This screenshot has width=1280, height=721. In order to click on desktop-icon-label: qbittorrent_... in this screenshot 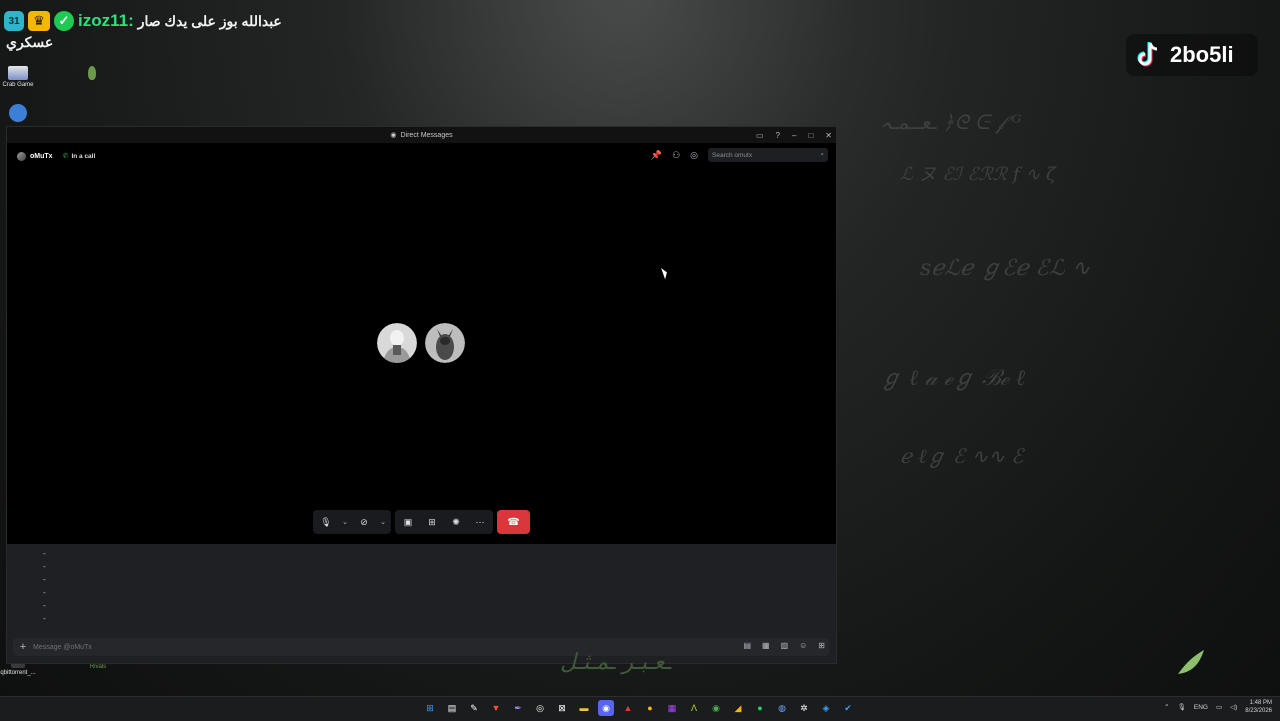, I will do `click(18, 673)`.